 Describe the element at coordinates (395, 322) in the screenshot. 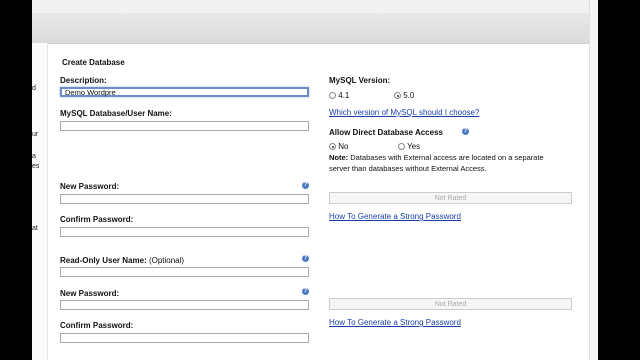

I see `strong-password-link-2: How To Generate a Strong Password` at that location.